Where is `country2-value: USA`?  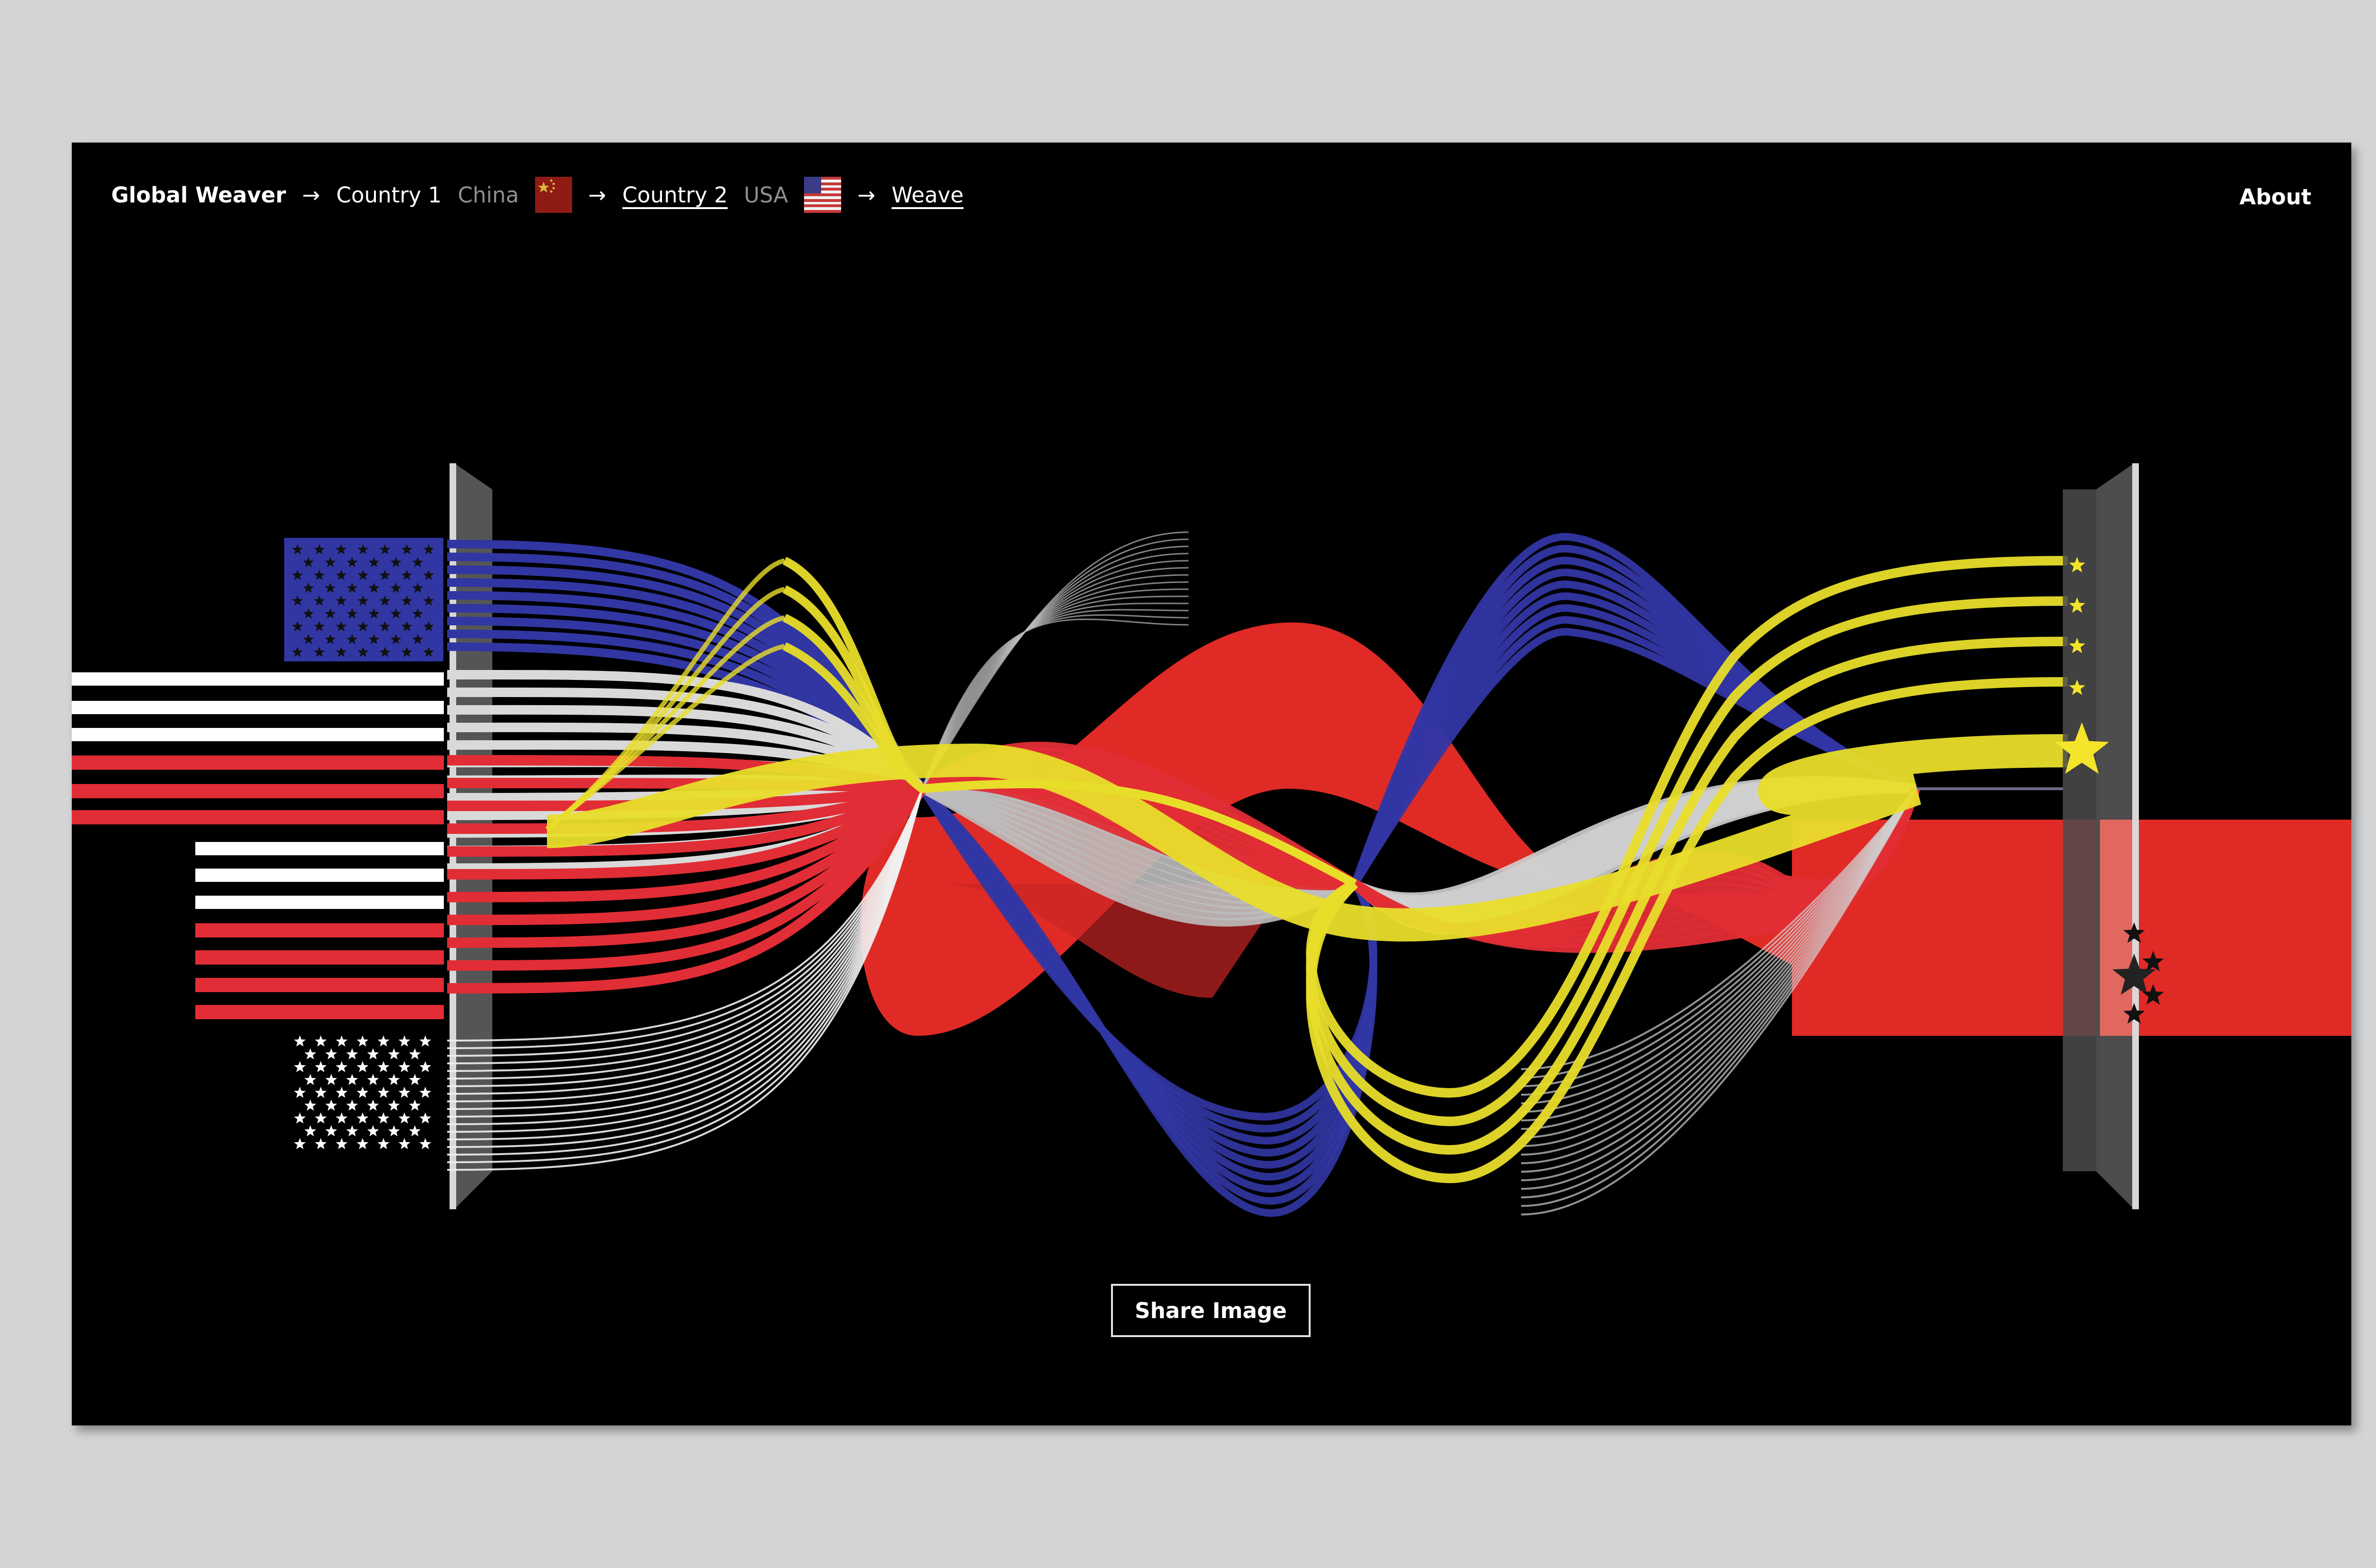
country2-value: USA is located at coordinates (766, 195).